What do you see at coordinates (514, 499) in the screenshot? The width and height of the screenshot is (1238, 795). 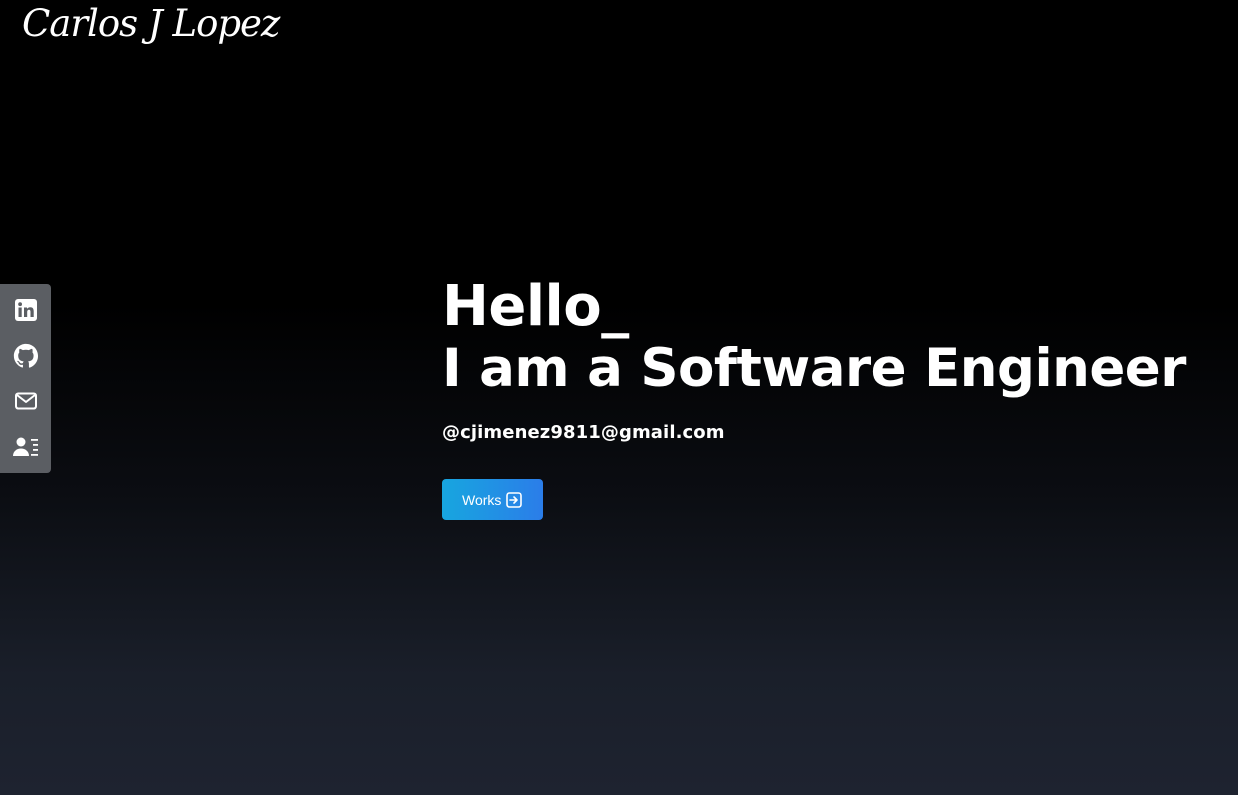 I see `arrow-right-square-icon` at bounding box center [514, 499].